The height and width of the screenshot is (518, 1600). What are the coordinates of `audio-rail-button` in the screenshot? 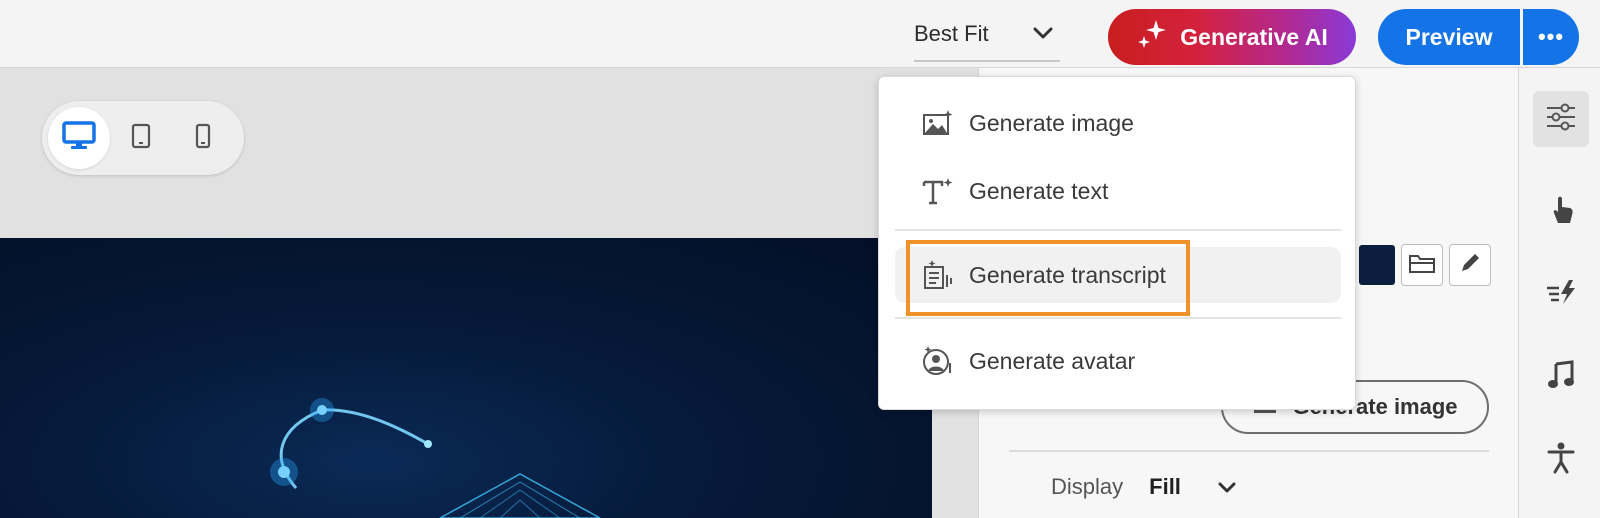 It's located at (1561, 377).